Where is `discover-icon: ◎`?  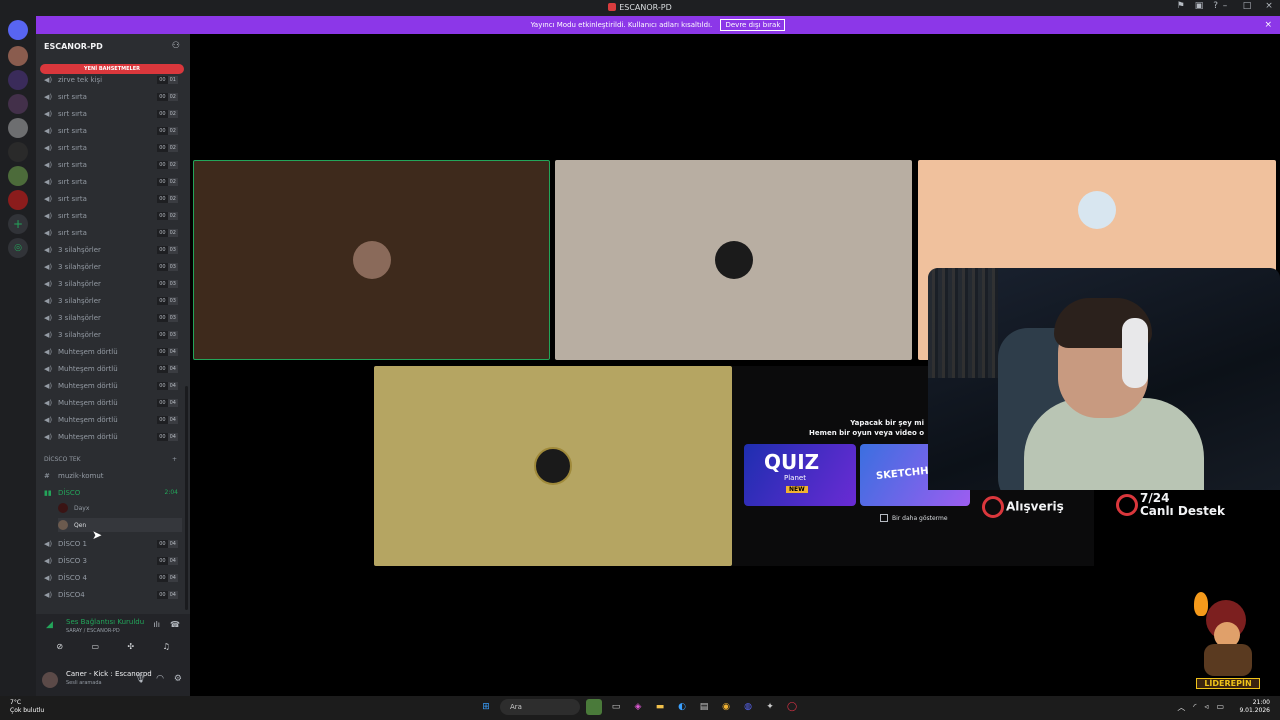
discover-icon: ◎ is located at coordinates (18, 248).